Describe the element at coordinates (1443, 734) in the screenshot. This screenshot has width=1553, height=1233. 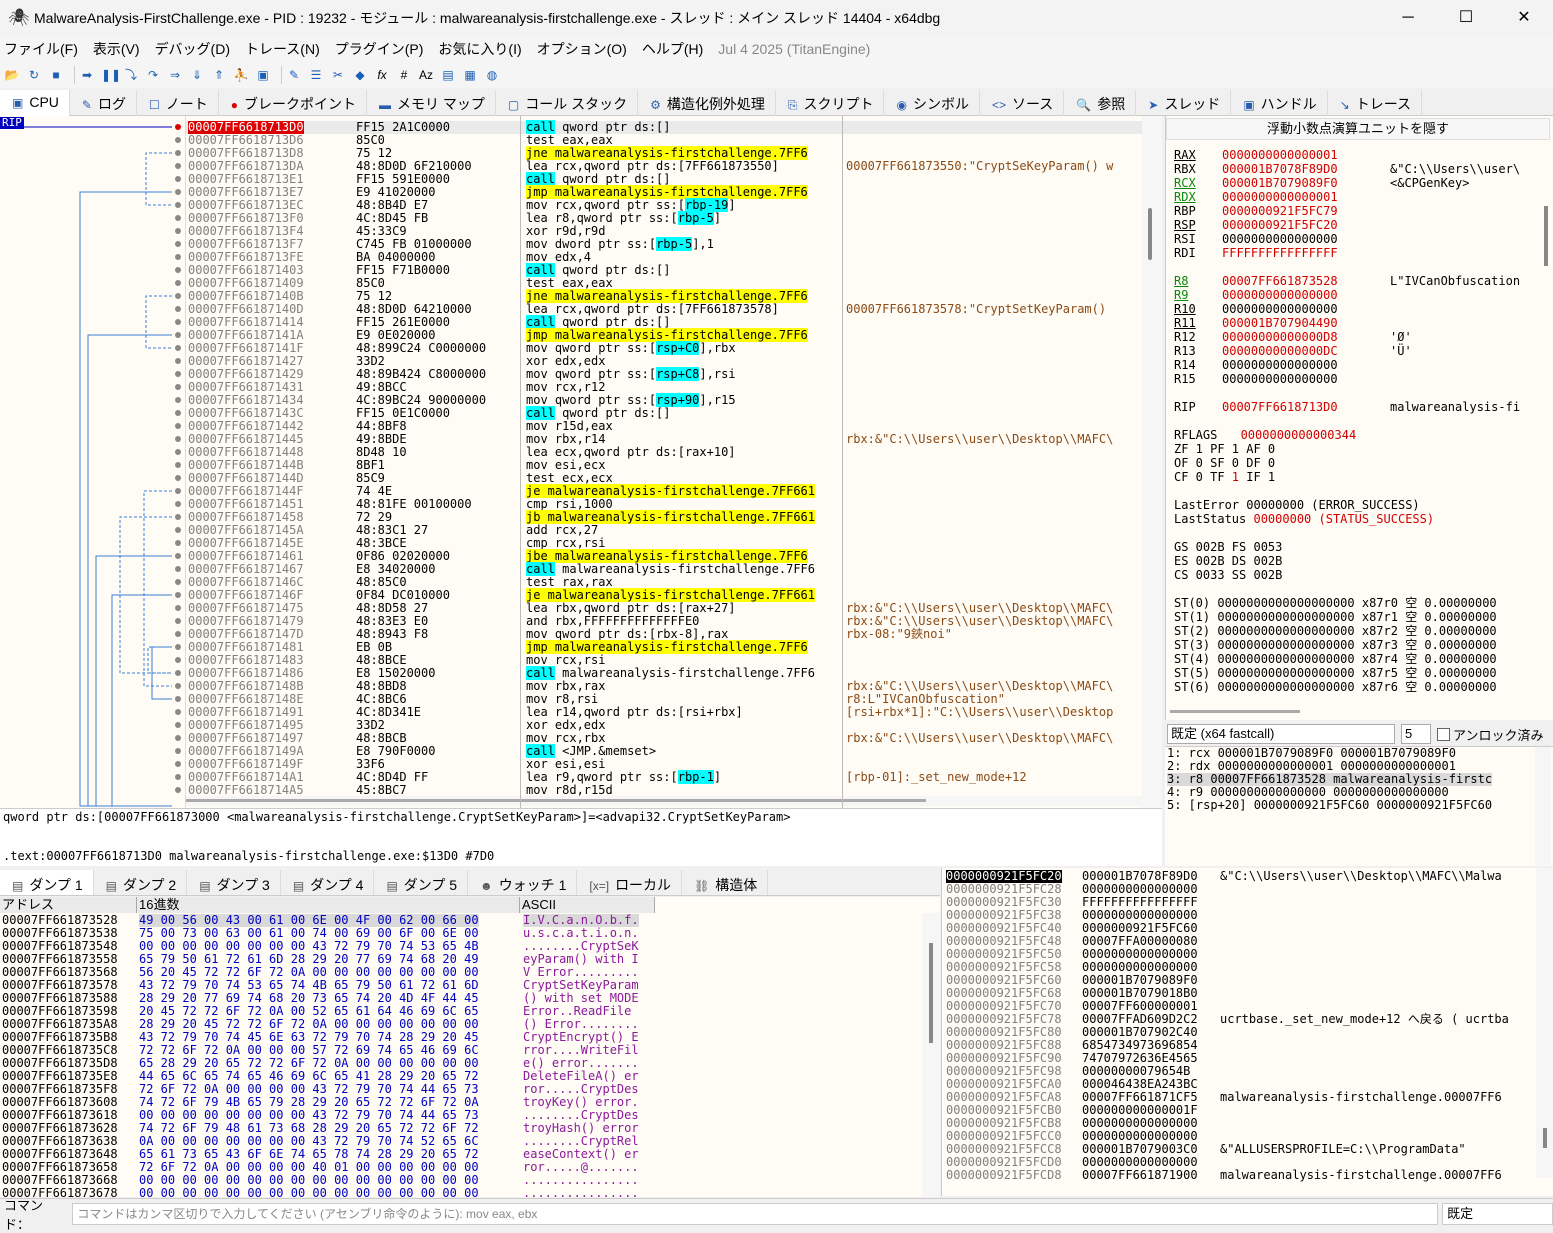
I see `unlock-checkbox` at that location.